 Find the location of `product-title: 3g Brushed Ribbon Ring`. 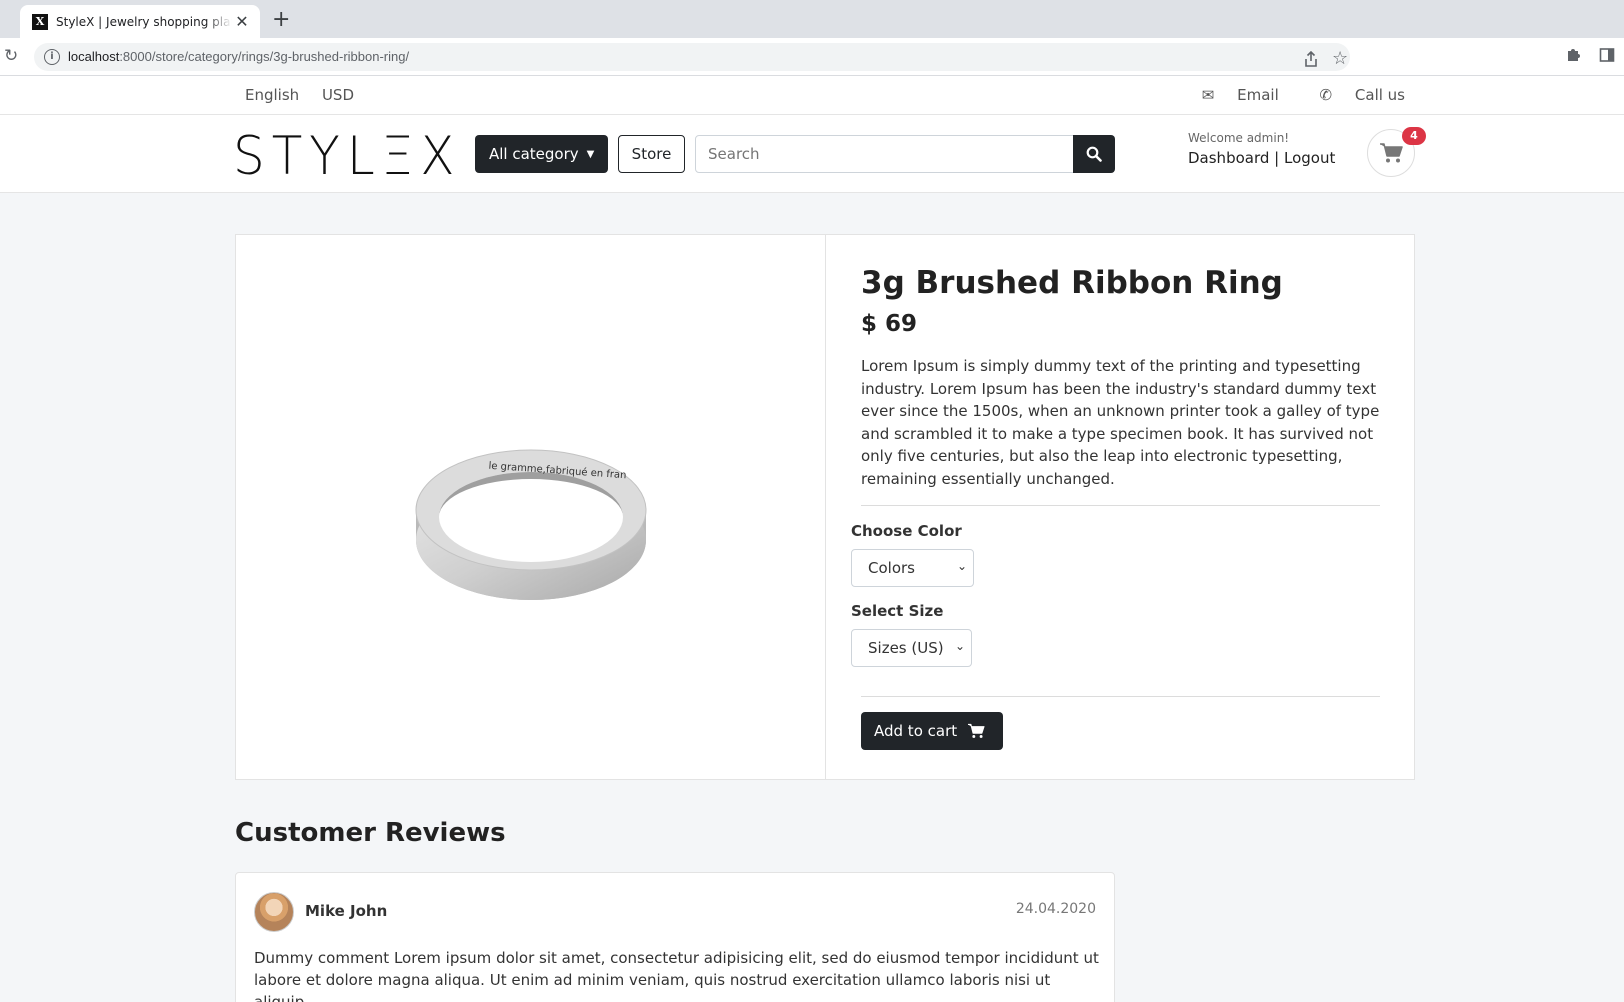

product-title: 3g Brushed Ribbon Ring is located at coordinates (1072, 283).